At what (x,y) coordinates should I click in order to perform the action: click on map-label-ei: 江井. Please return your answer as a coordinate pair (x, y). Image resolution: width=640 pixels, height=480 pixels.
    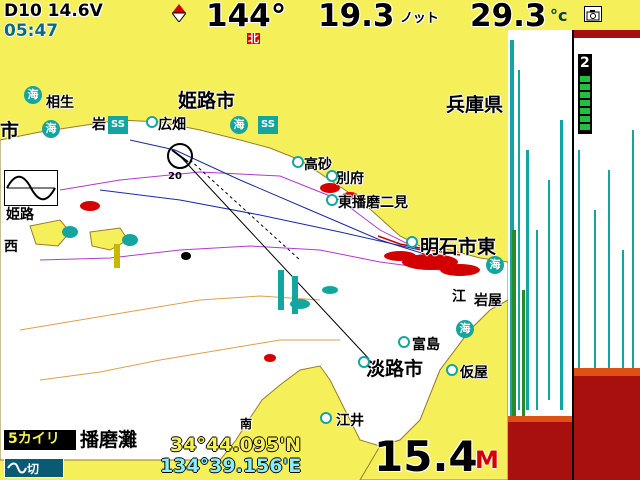
    Looking at the image, I should click on (350, 421).